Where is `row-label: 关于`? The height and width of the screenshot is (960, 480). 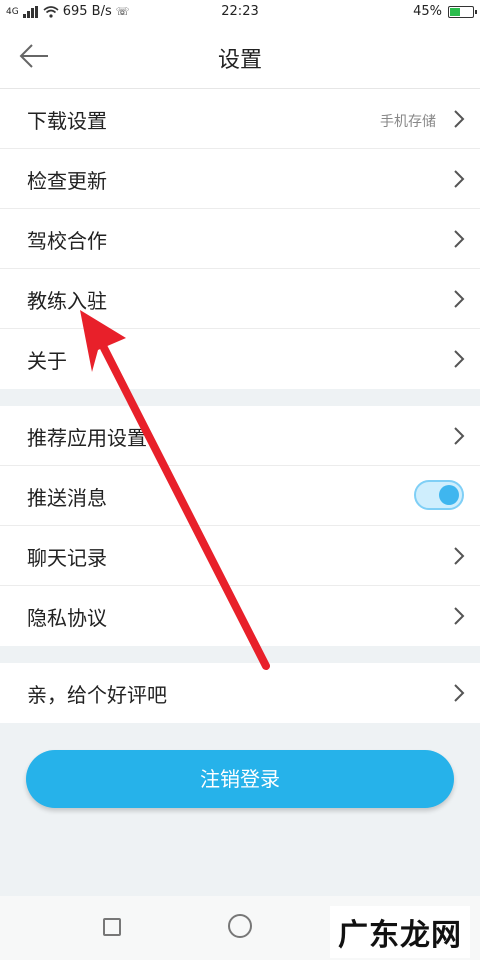 row-label: 关于 is located at coordinates (47, 361).